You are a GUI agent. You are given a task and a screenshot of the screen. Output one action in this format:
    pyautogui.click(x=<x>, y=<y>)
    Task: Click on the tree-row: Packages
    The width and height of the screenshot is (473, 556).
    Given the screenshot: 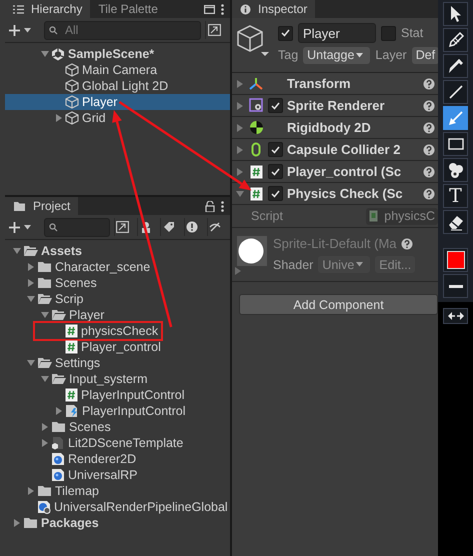 What is the action you would take?
    pyautogui.click(x=117, y=523)
    